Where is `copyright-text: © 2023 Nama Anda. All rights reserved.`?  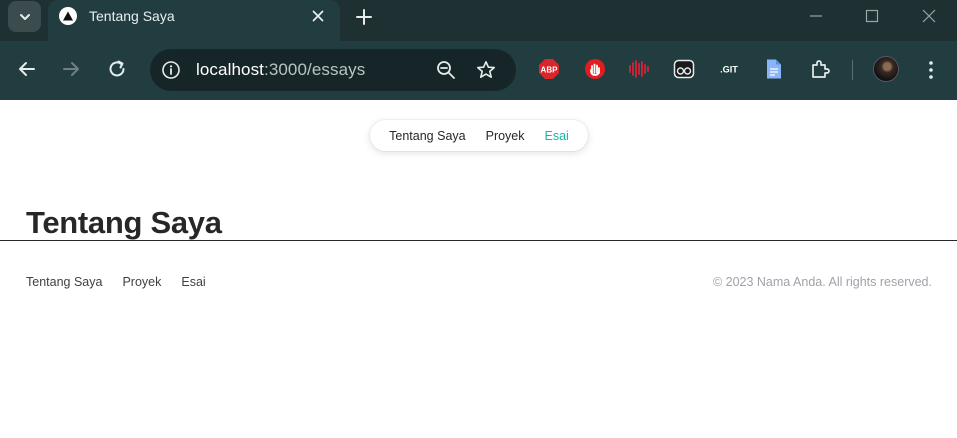
copyright-text: © 2023 Nama Anda. All rights reserved. is located at coordinates (822, 282).